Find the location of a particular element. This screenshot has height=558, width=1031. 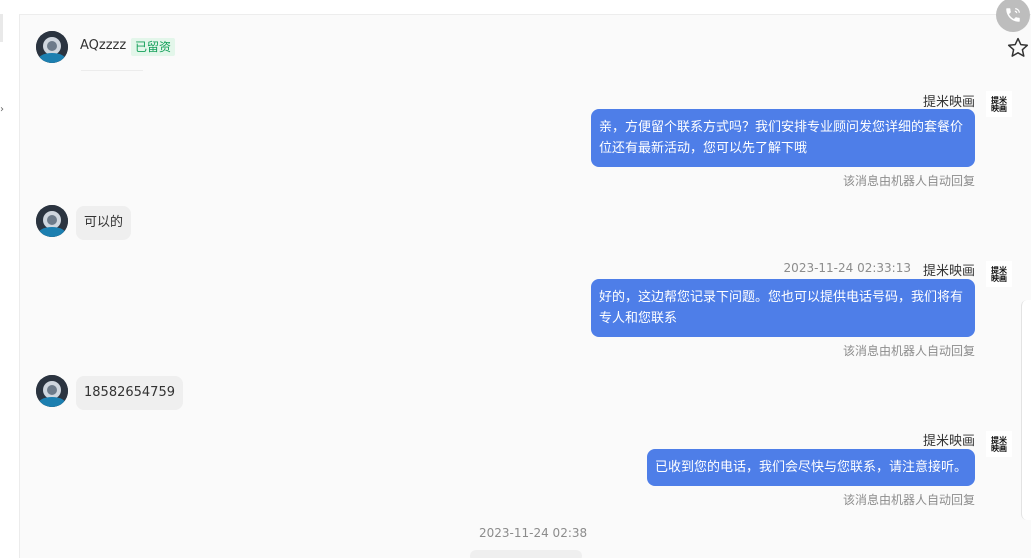

system-message-pill is located at coordinates (526, 554).